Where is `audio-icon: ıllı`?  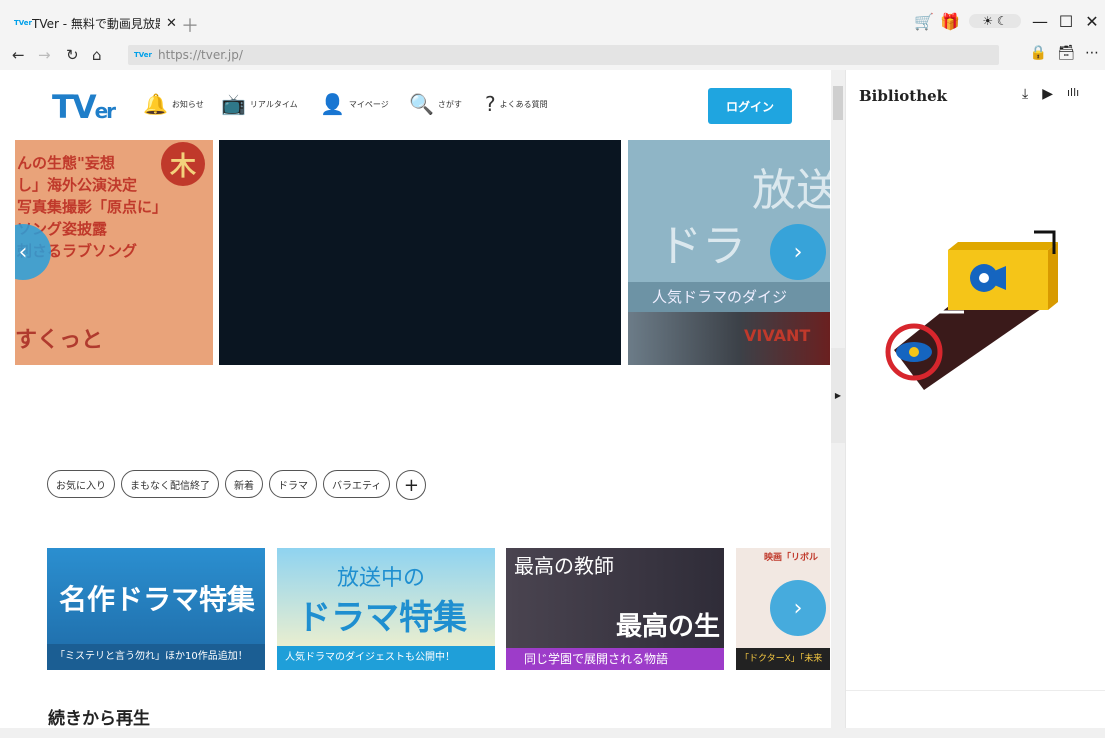 audio-icon: ıllı is located at coordinates (1073, 94).